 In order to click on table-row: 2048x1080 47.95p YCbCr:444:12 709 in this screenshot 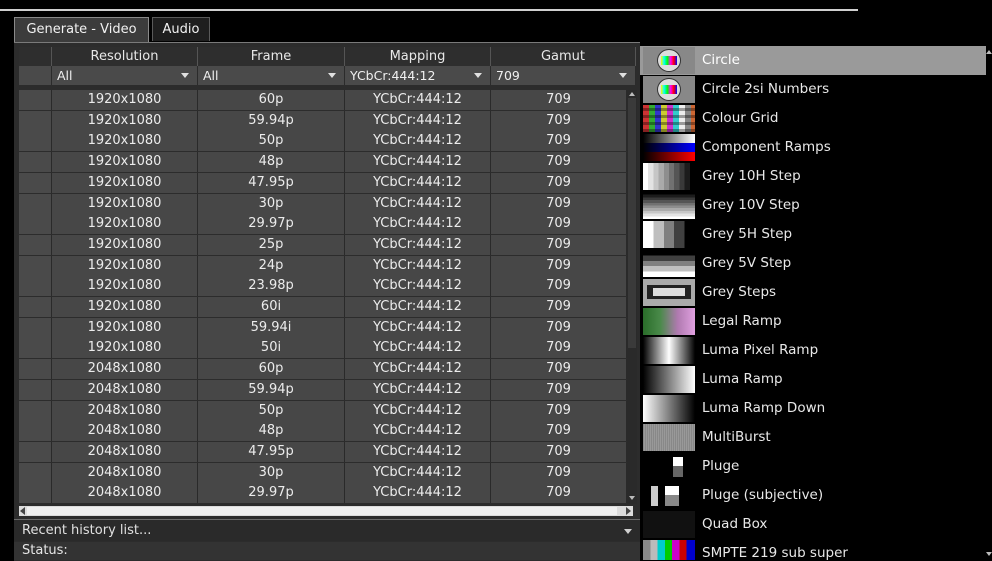, I will do `click(323, 451)`.